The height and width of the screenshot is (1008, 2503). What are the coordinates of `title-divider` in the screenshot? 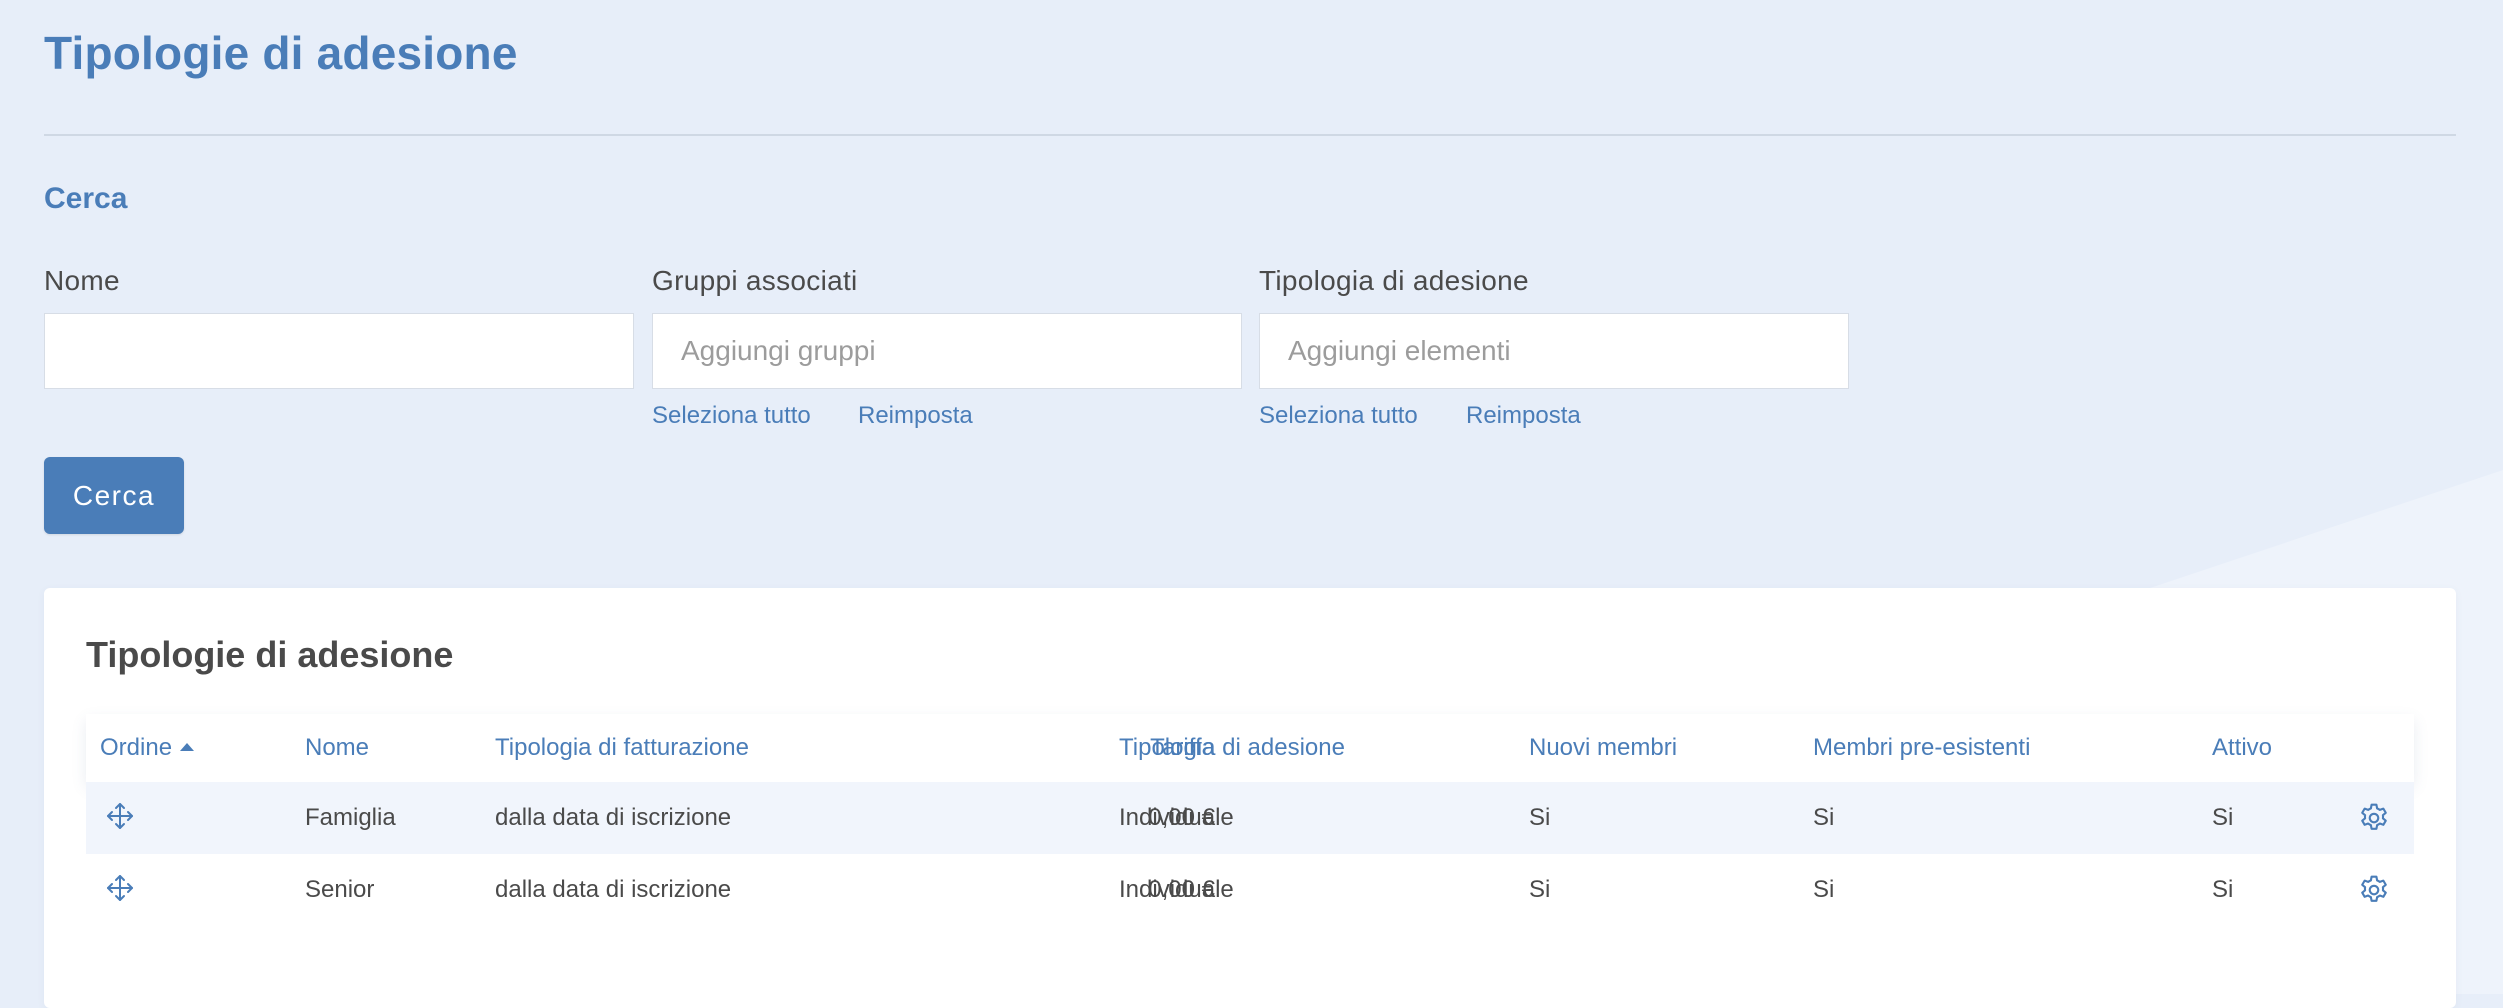 It's located at (1250, 135).